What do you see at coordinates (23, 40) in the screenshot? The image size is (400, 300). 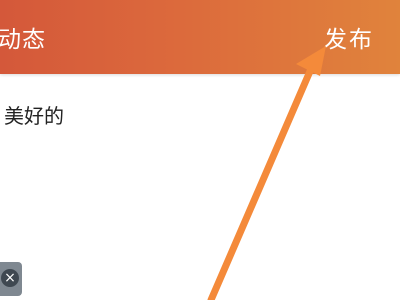 I see `page-title: 动态` at bounding box center [23, 40].